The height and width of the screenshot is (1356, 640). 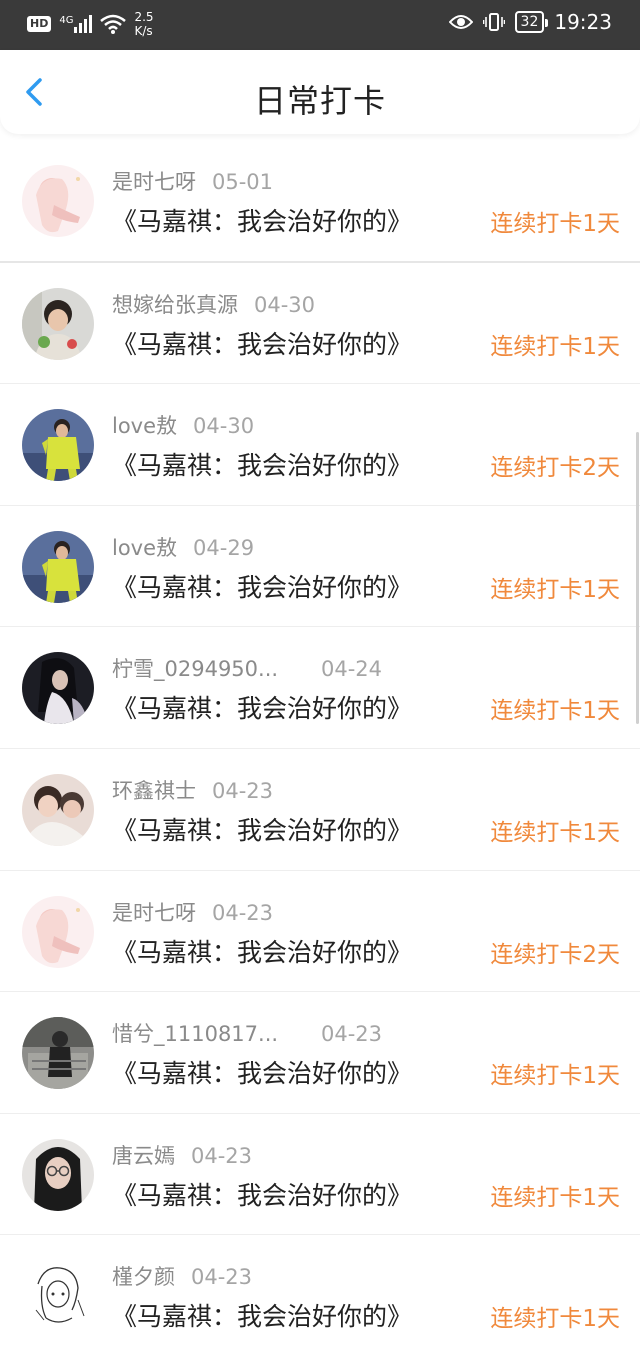 What do you see at coordinates (320, 688) in the screenshot?
I see `list-item: 柠雪_0294950... 04-24 《马嘉祺：我会治好你的》 连续打卡1天` at bounding box center [320, 688].